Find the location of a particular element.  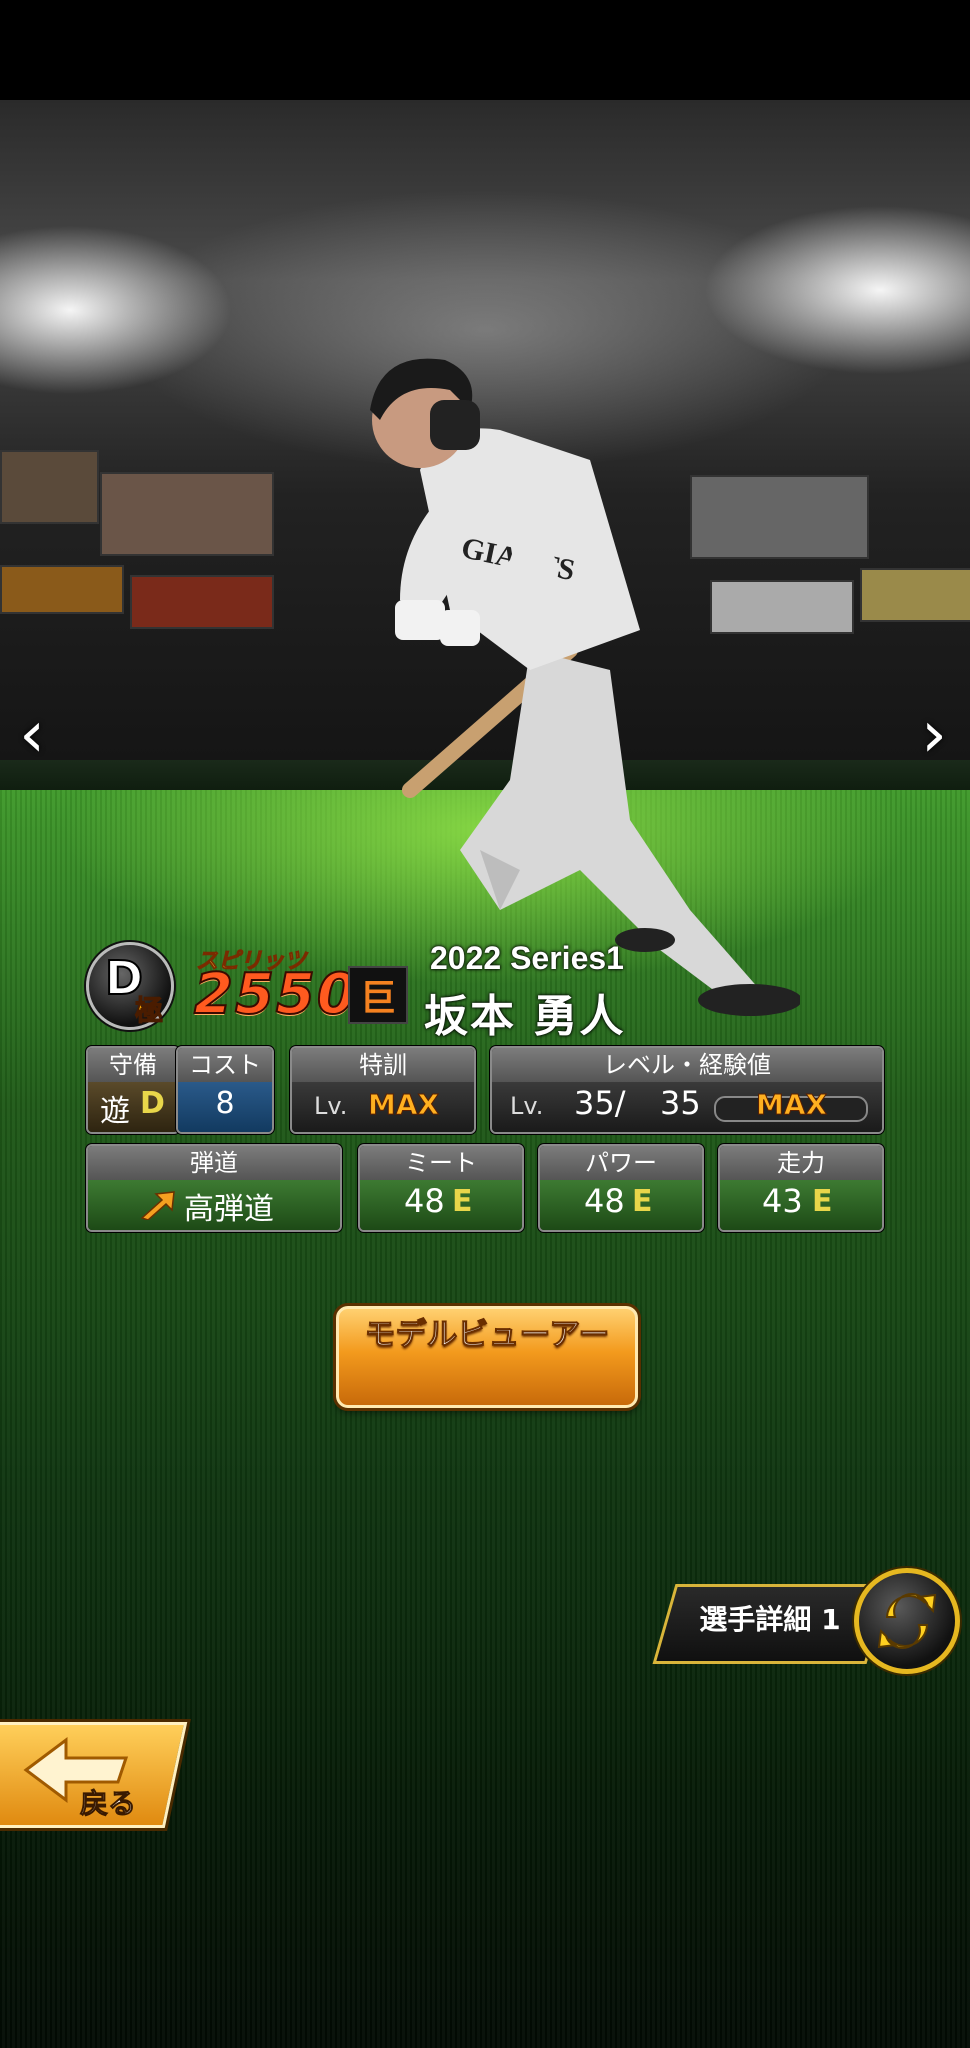

model-viewer-label: モデルビューアー is located at coordinates (487, 1335).